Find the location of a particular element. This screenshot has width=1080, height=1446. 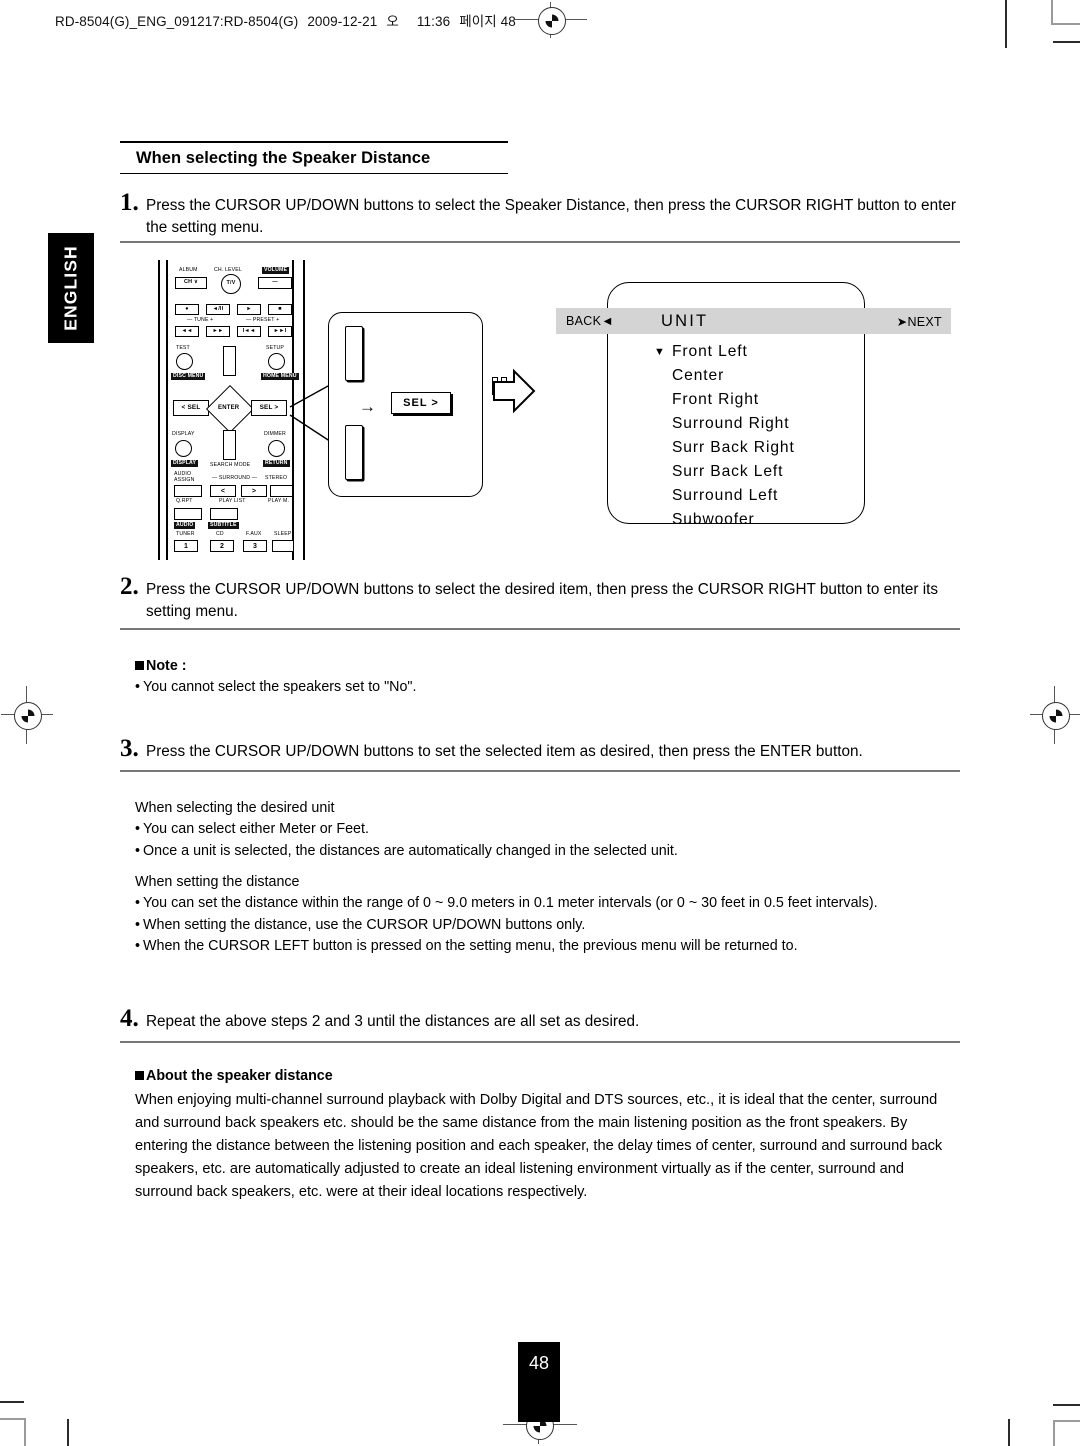

remote-button-tv: T/V is located at coordinates (231, 284).